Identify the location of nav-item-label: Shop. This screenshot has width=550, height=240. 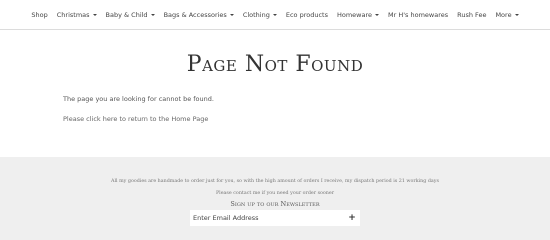
(39, 14).